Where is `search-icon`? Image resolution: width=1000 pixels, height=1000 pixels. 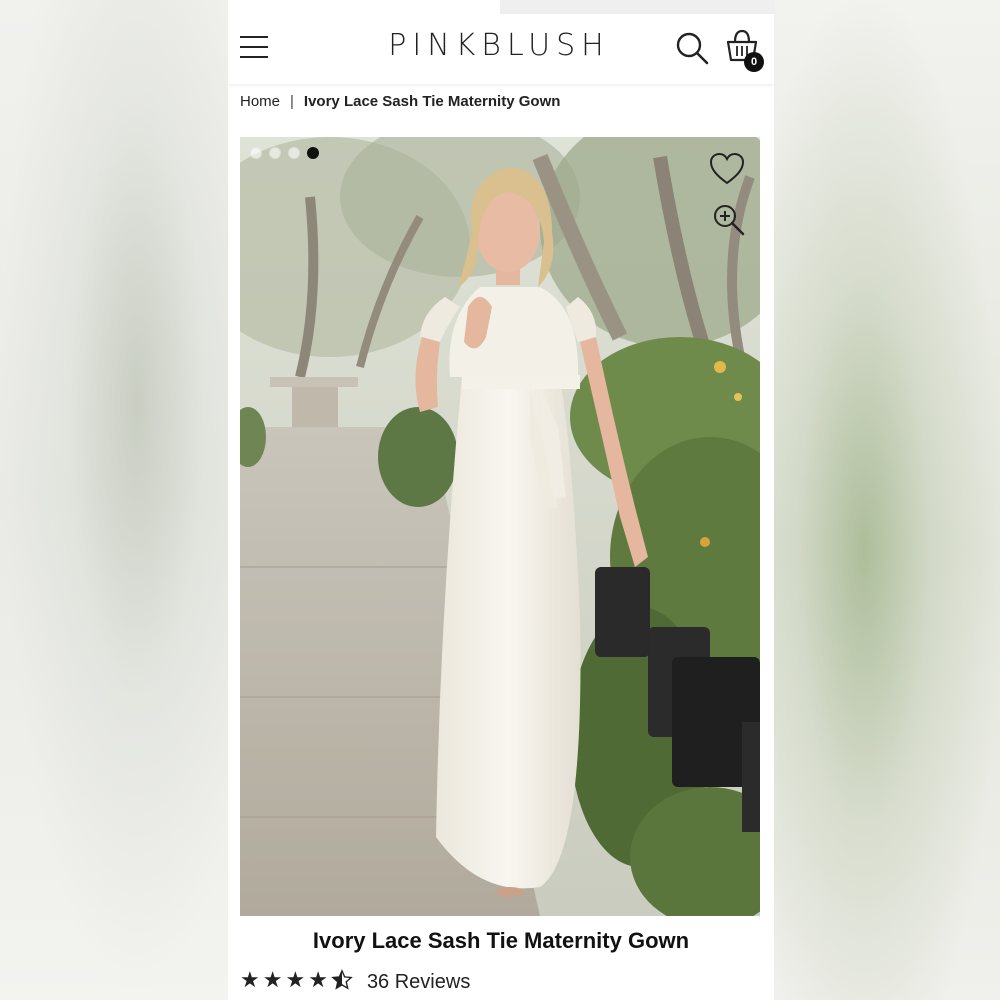
search-icon is located at coordinates (692, 48).